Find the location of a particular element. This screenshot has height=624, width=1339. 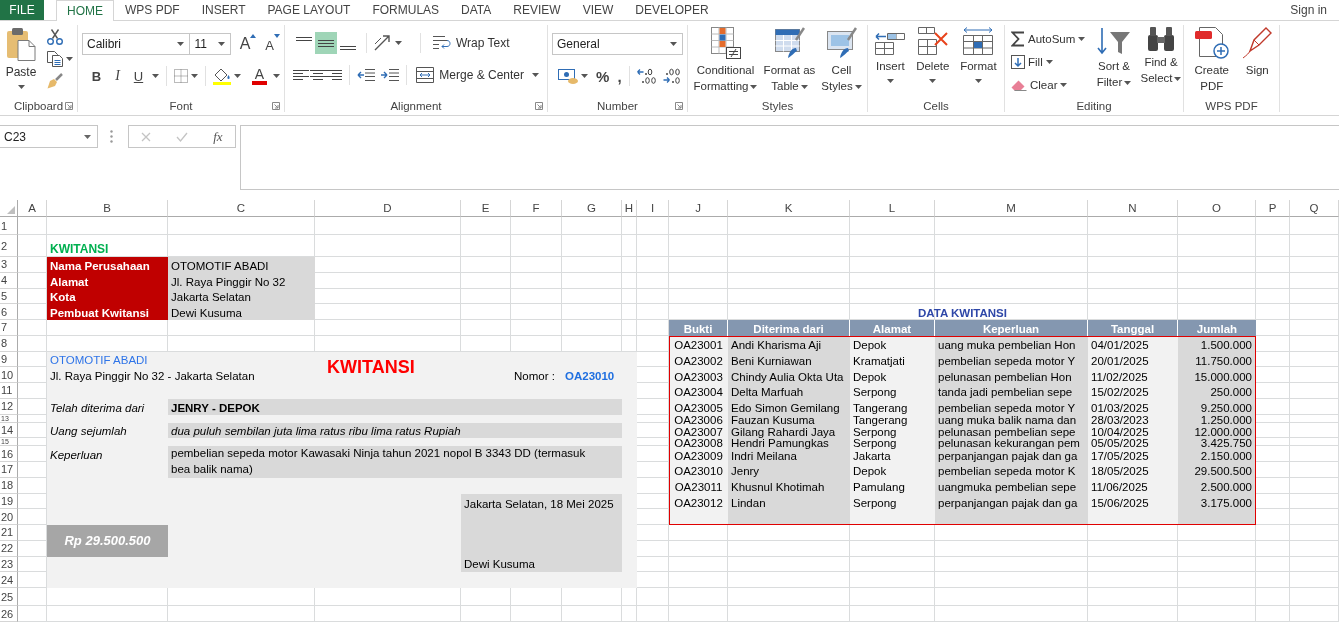

percent-button: % is located at coordinates (603, 76).